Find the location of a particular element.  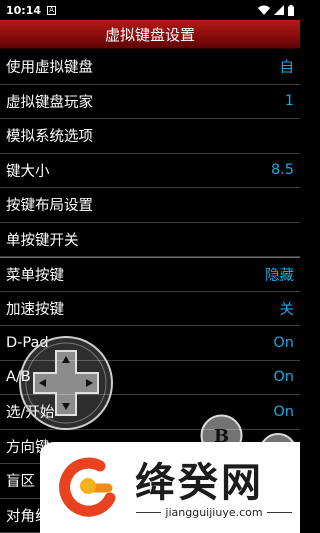

signal-icon is located at coordinates (279, 10).